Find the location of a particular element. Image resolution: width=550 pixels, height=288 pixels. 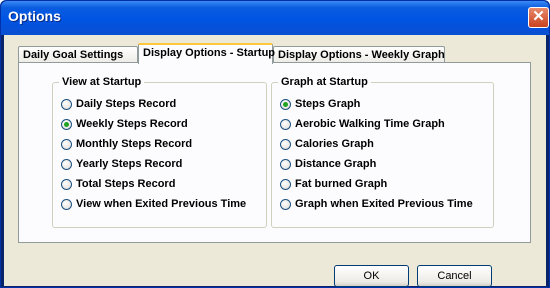

cancel-button: Cancel is located at coordinates (454, 276).